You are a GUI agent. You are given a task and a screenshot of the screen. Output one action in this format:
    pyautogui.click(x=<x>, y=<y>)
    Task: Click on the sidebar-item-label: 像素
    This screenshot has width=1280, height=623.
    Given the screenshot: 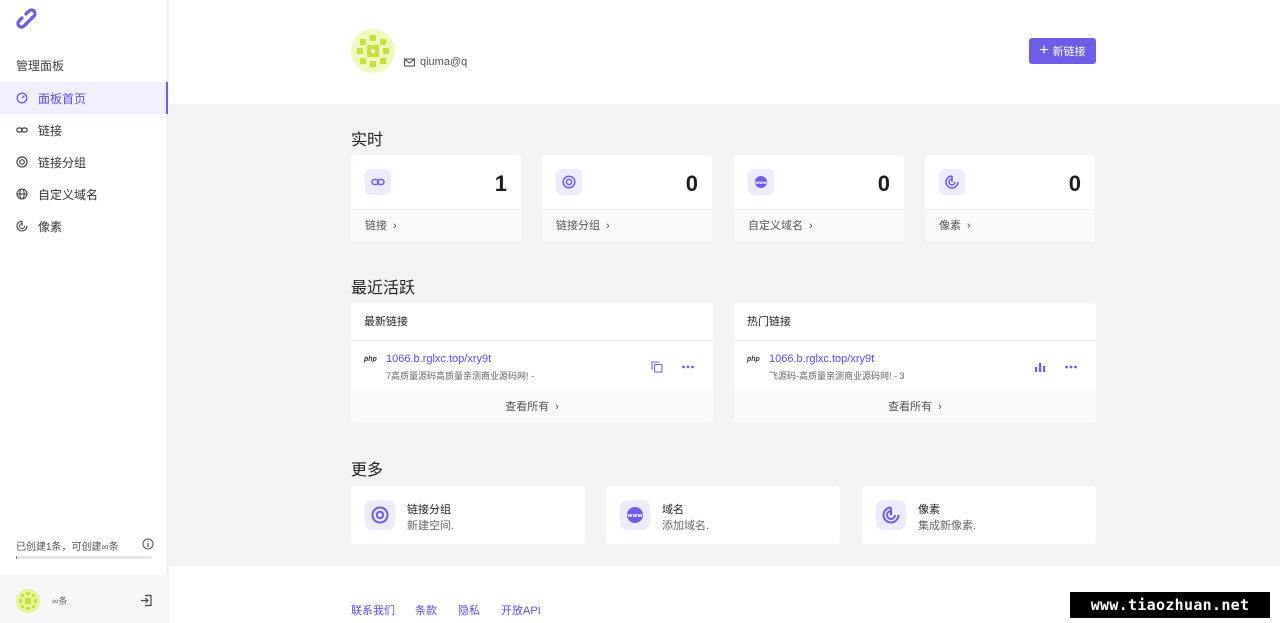 What is the action you would take?
    pyautogui.click(x=50, y=226)
    